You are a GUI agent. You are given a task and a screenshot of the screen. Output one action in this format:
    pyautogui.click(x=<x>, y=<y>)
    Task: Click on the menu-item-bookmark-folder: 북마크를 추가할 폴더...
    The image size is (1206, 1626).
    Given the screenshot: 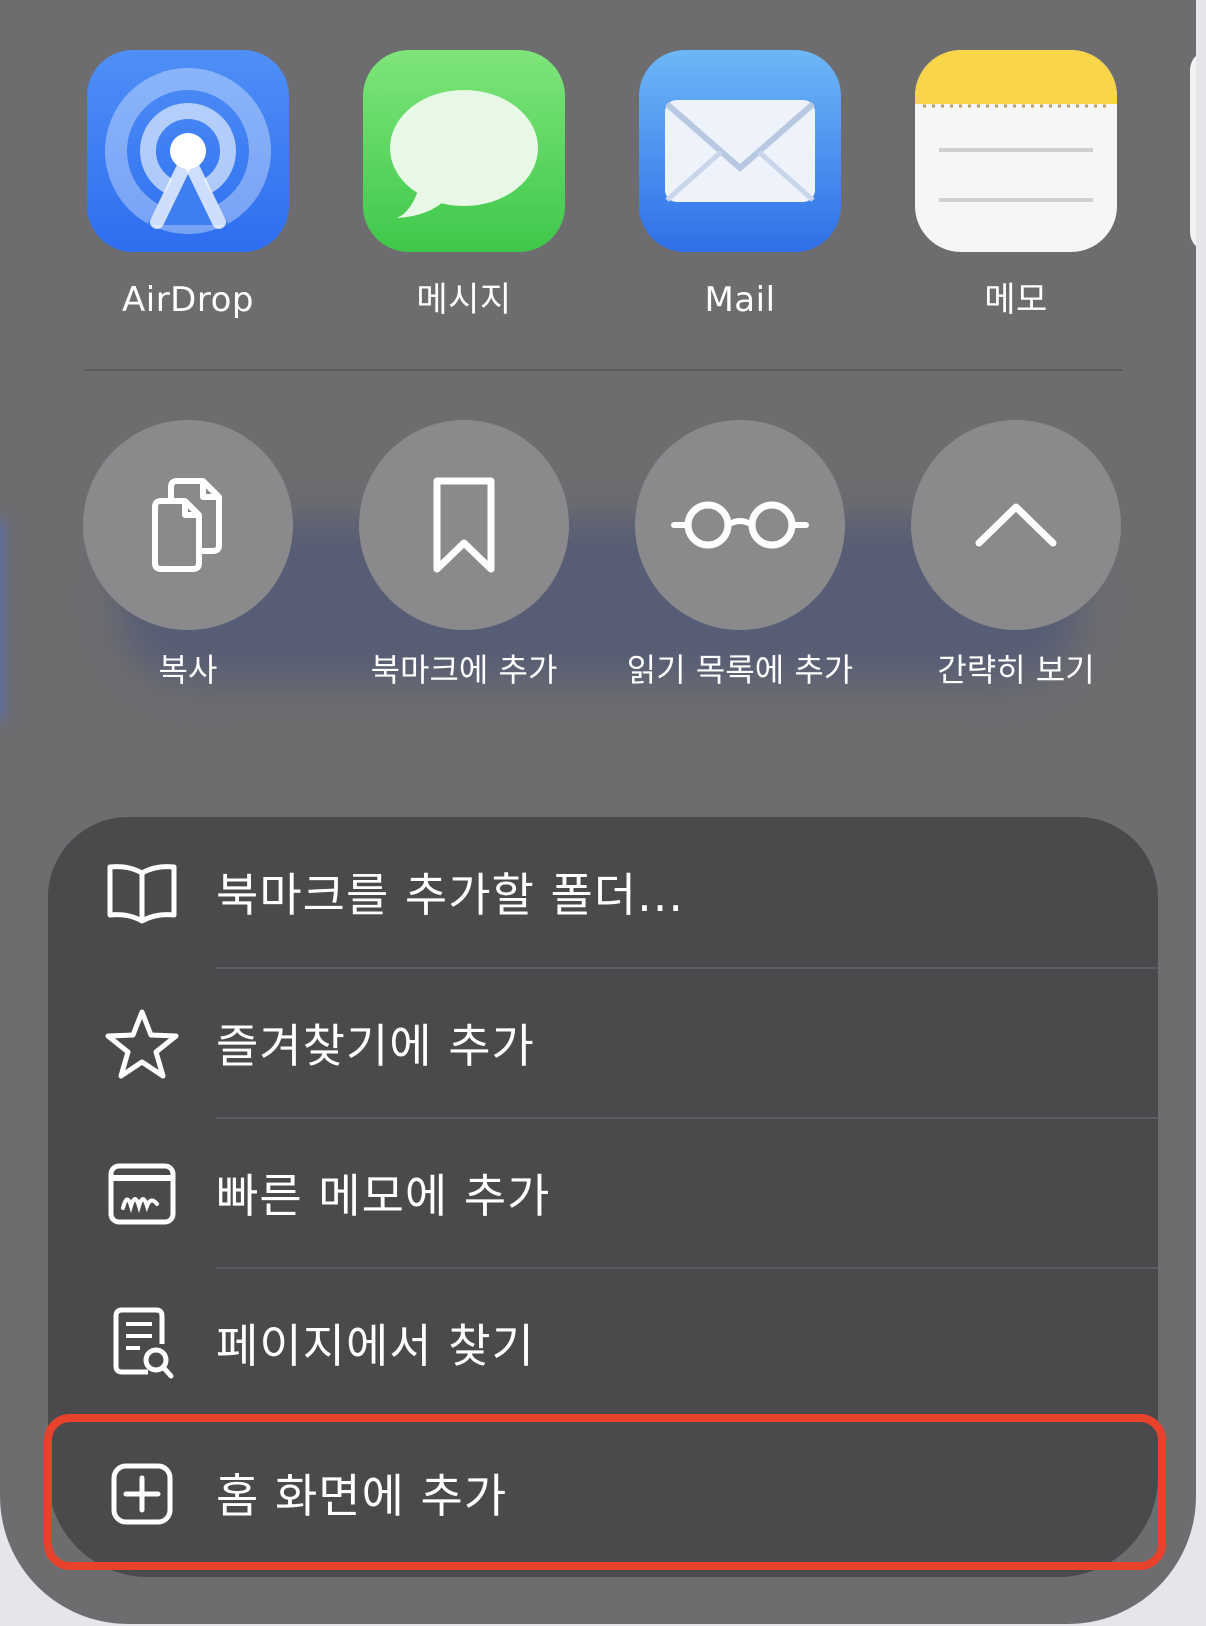 What is the action you would take?
    pyautogui.click(x=603, y=892)
    